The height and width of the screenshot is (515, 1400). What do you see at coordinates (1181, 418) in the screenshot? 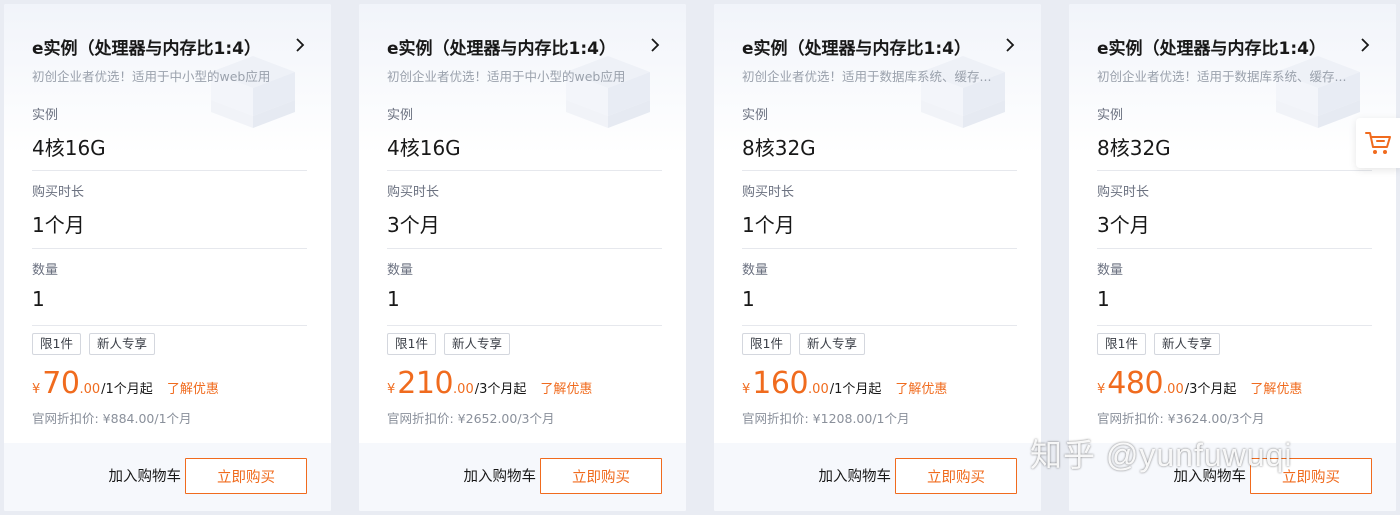
I see `original-price: 官网折扣价: ¥3624.00/3个月` at bounding box center [1181, 418].